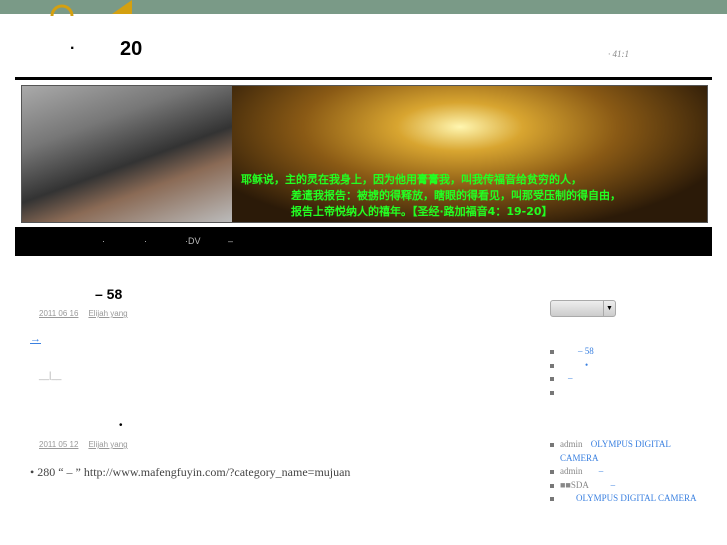  Describe the element at coordinates (121, 425) in the screenshot. I see `post-title: •` at that location.